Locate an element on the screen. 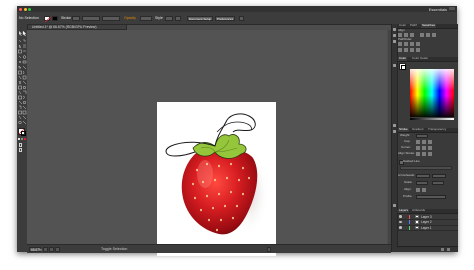 This screenshot has height=270, width=474. align-stroke-center-icon is located at coordinates (418, 154).